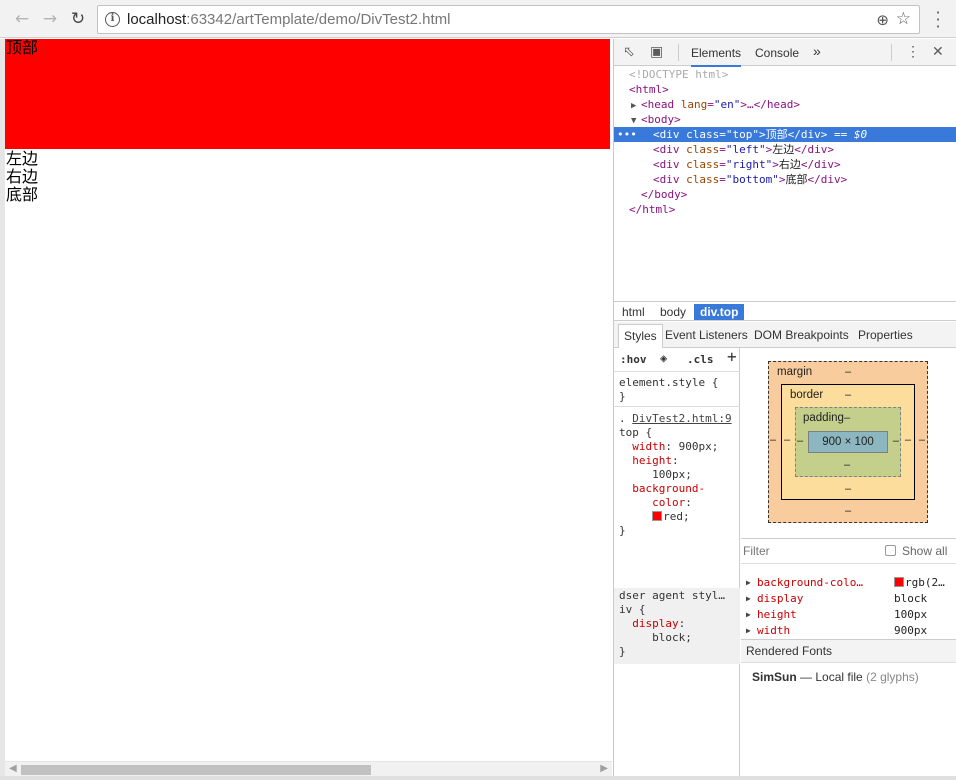 Image resolution: width=956 pixels, height=780 pixels. What do you see at coordinates (706, 335) in the screenshot?
I see `tab-event-listeners: Event Listeners` at bounding box center [706, 335].